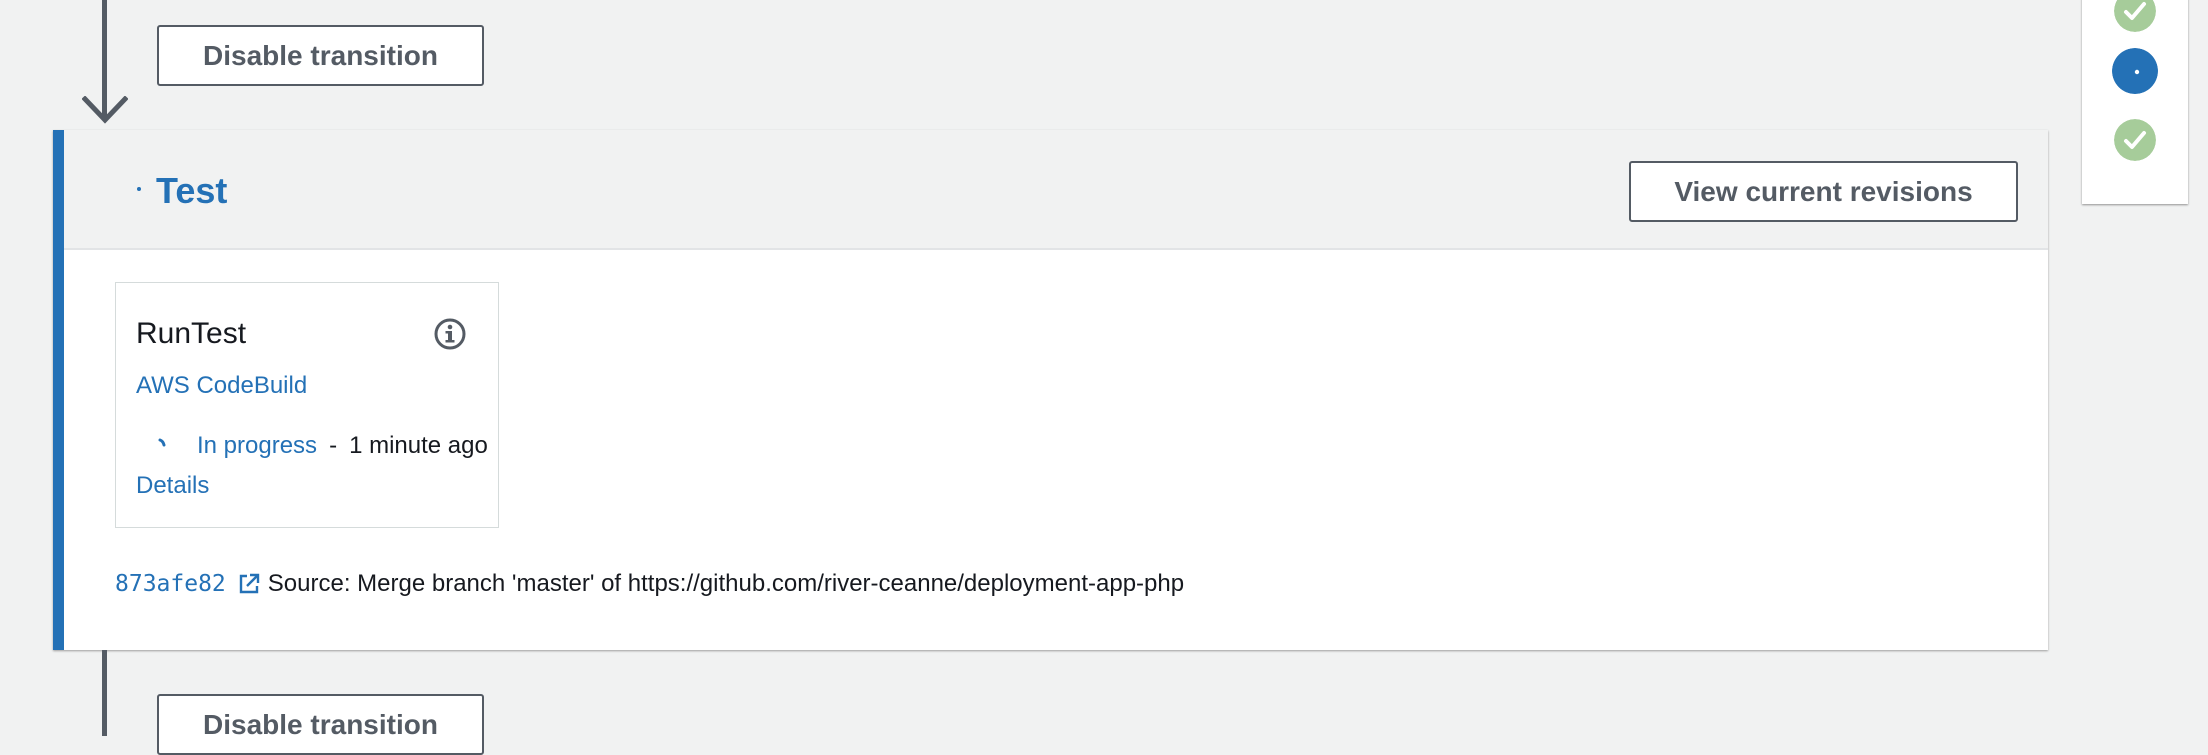 This screenshot has height=755, width=2208. What do you see at coordinates (192, 190) in the screenshot?
I see `stage-title: Test` at bounding box center [192, 190].